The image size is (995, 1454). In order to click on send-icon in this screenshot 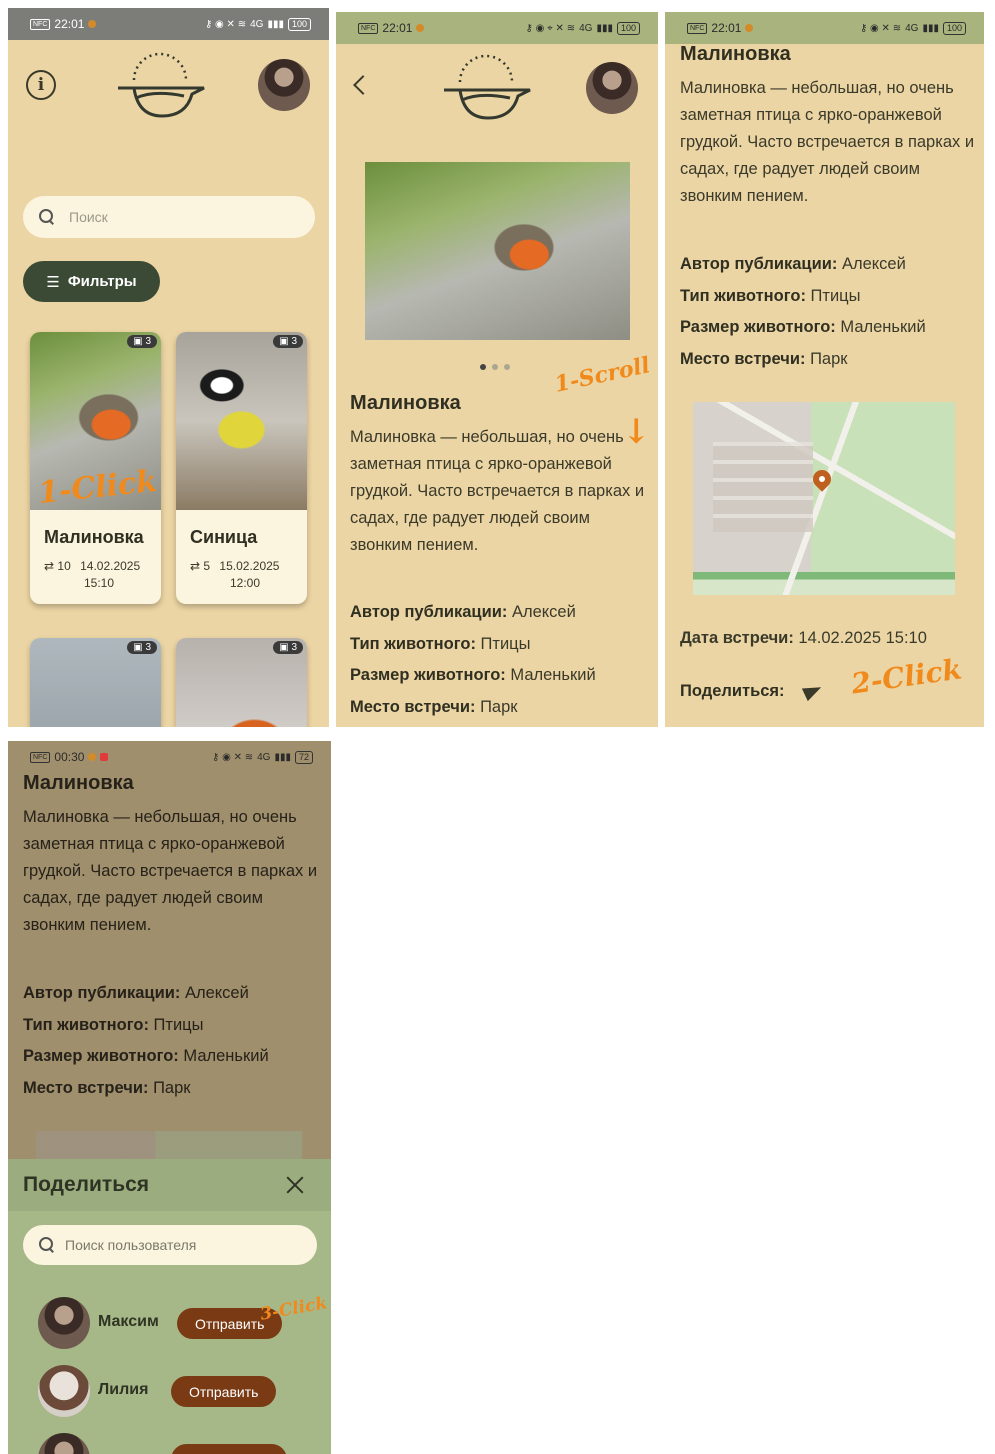, I will do `click(813, 691)`.